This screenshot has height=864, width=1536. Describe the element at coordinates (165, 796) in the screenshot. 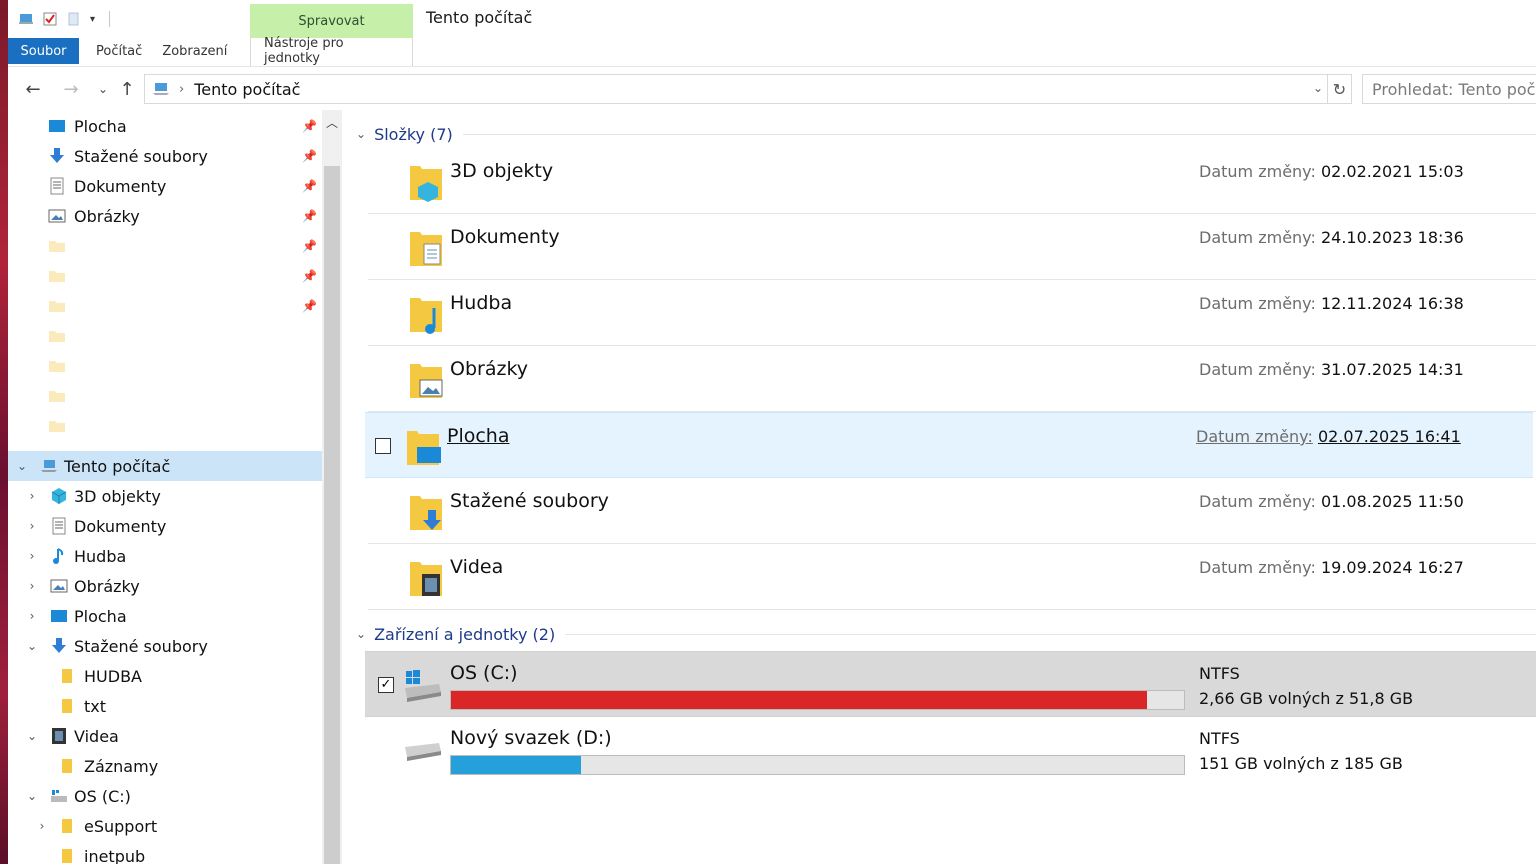

I see `nav-tree-drive-c: ⌄ OS (C:)` at that location.